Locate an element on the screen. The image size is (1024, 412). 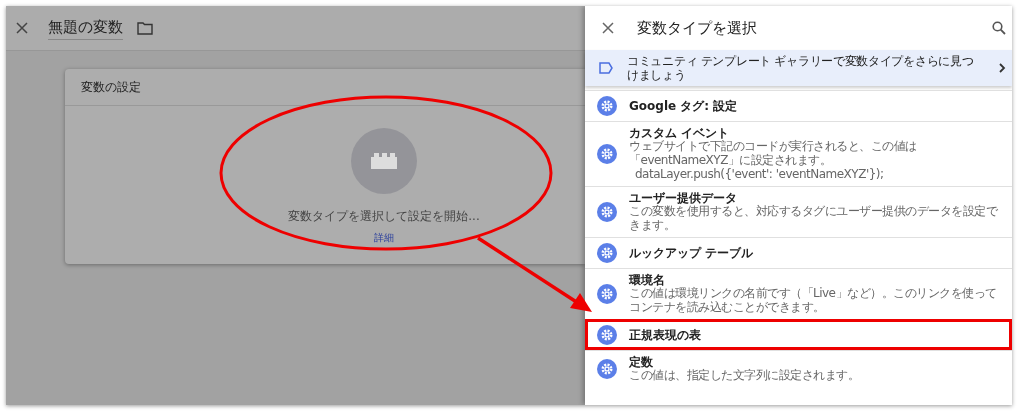
folder-icon is located at coordinates (145, 28).